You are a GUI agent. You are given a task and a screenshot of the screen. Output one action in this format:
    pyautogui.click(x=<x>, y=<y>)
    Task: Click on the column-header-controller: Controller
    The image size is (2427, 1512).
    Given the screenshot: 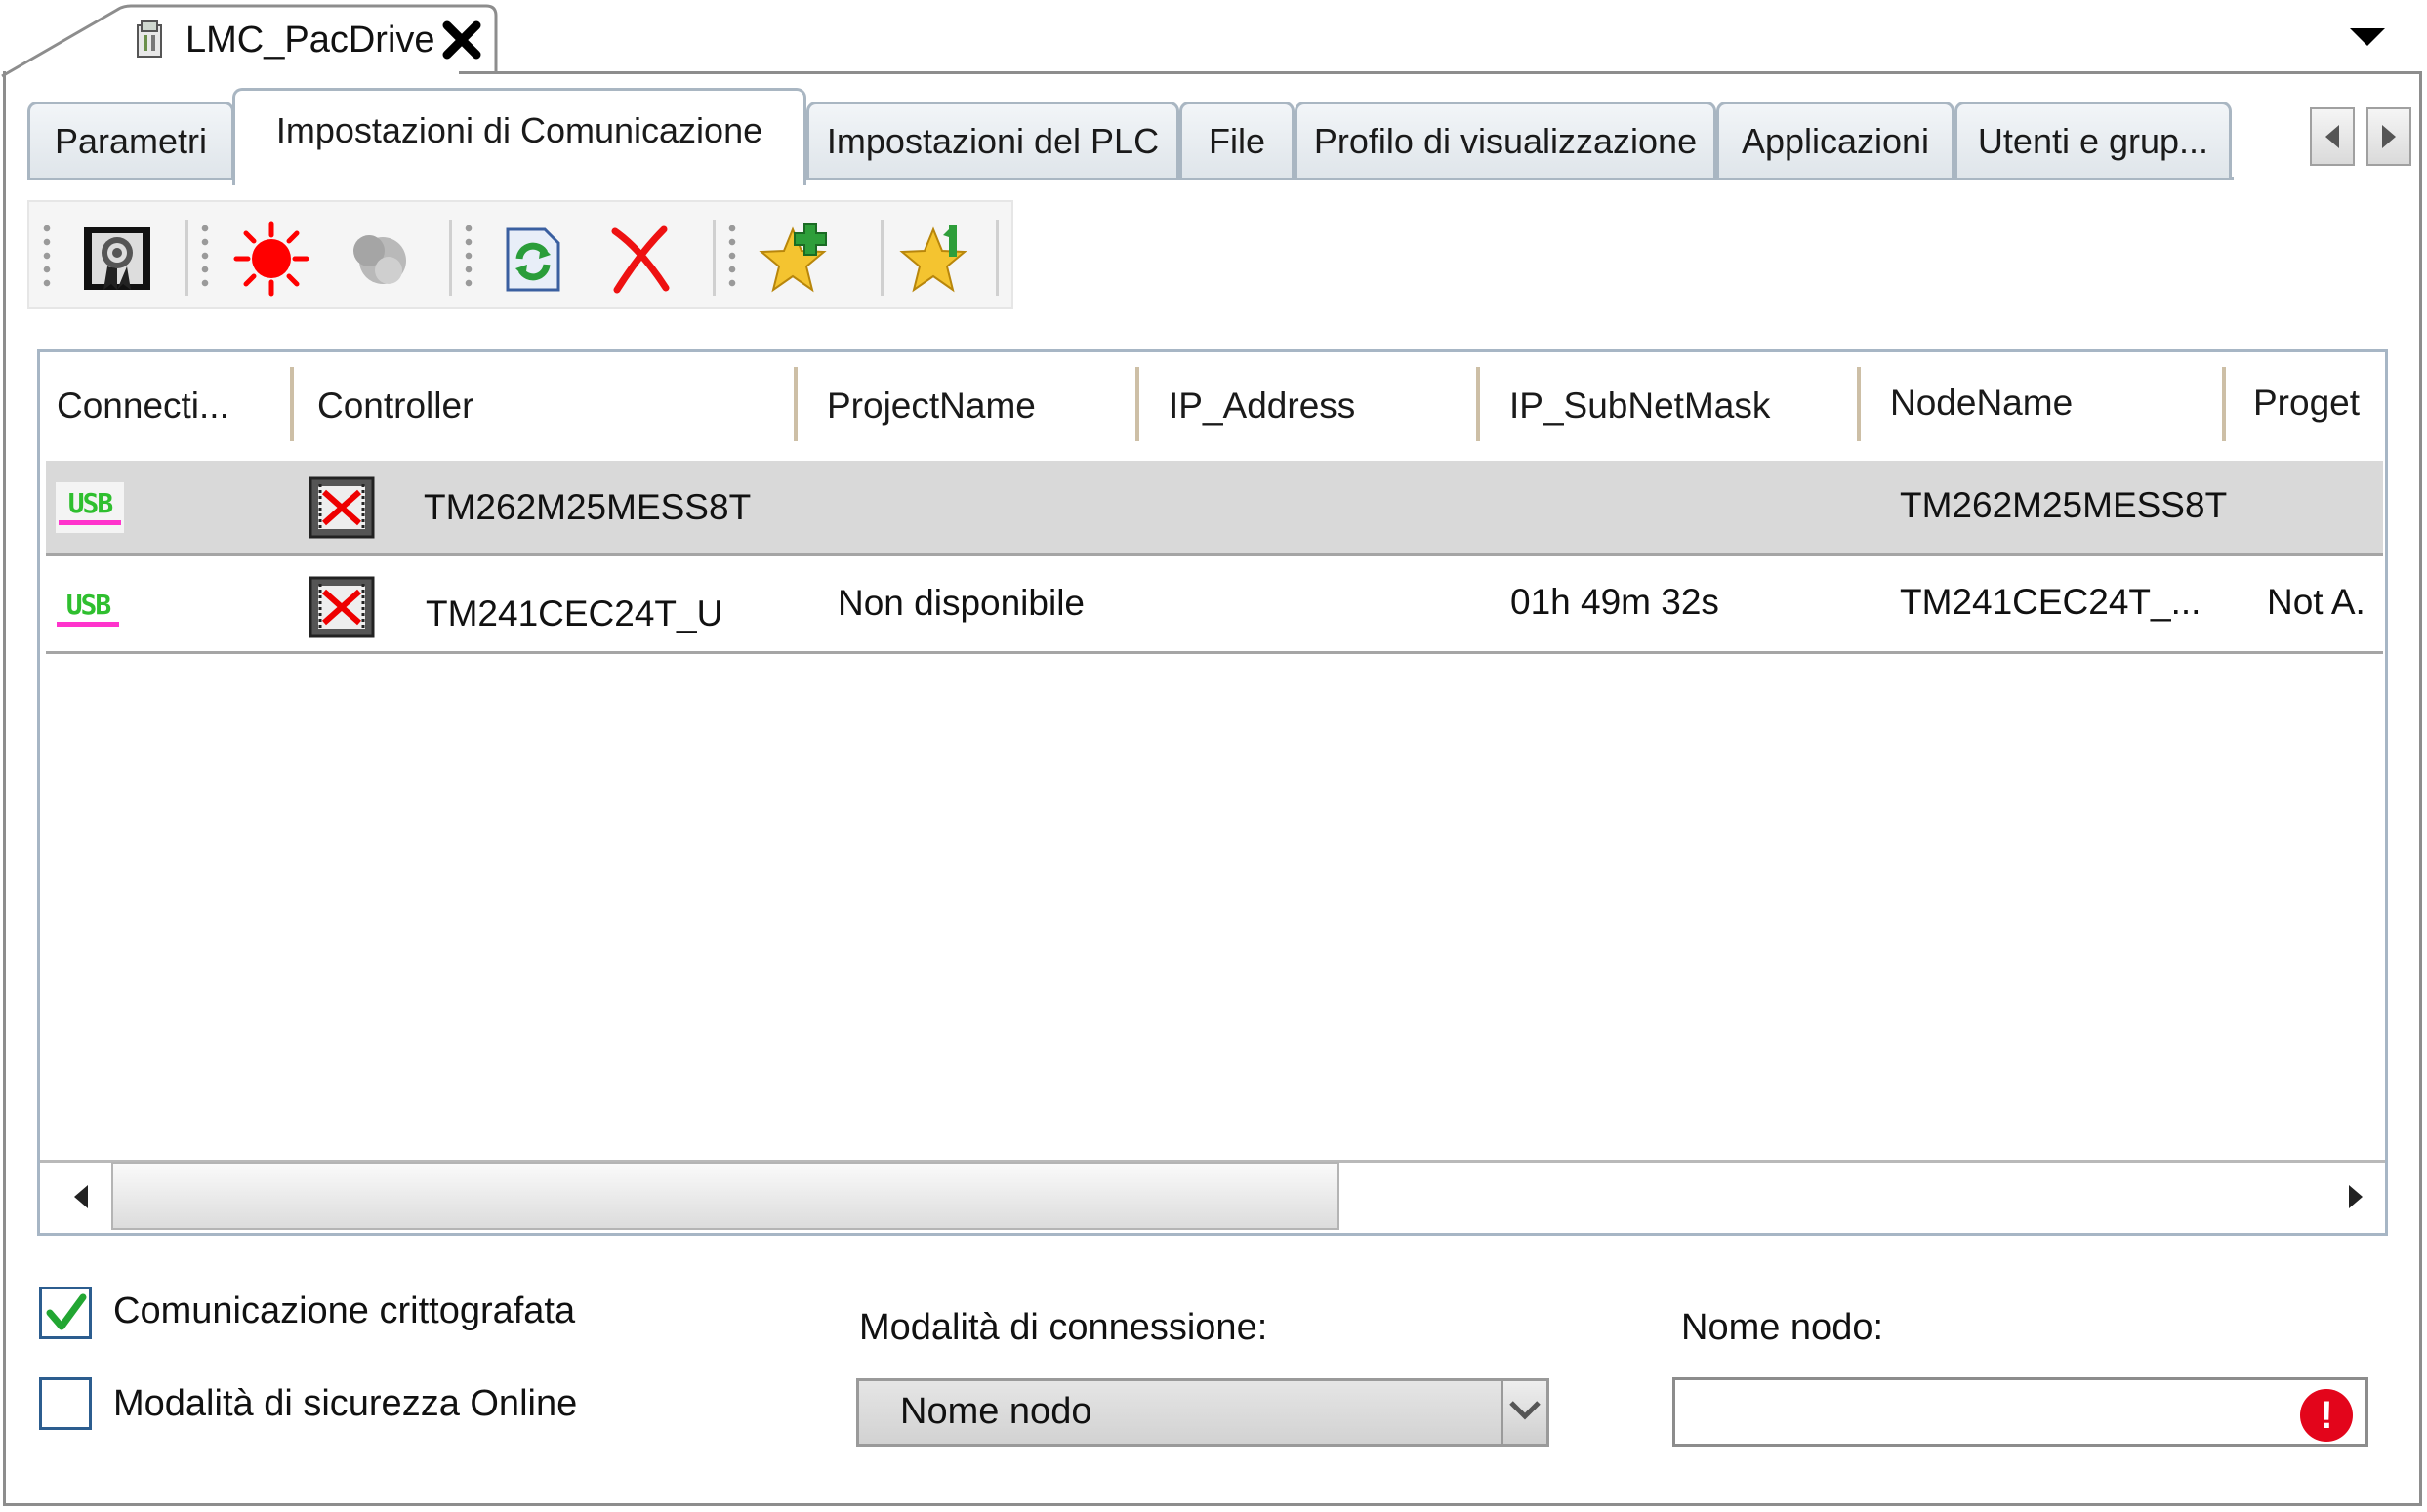 What is the action you would take?
    pyautogui.click(x=395, y=406)
    